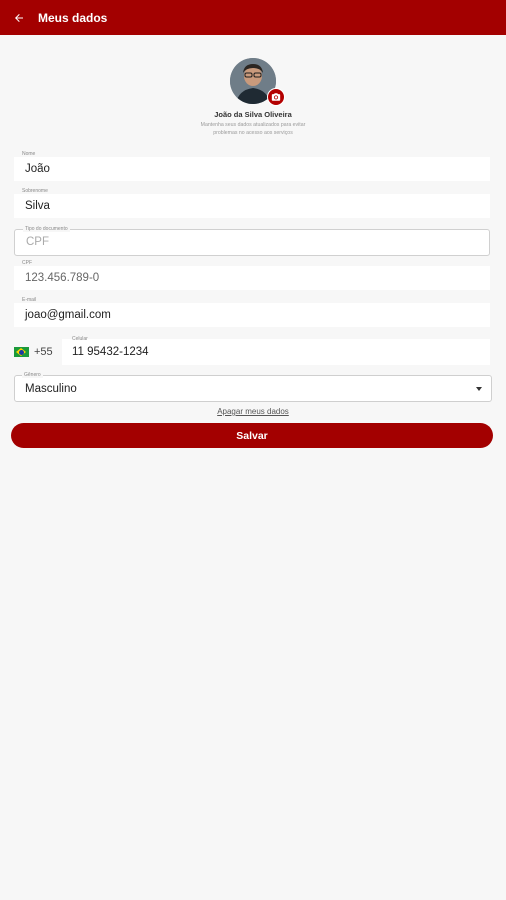  What do you see at coordinates (37, 169) in the screenshot?
I see `first-name-value: João` at bounding box center [37, 169].